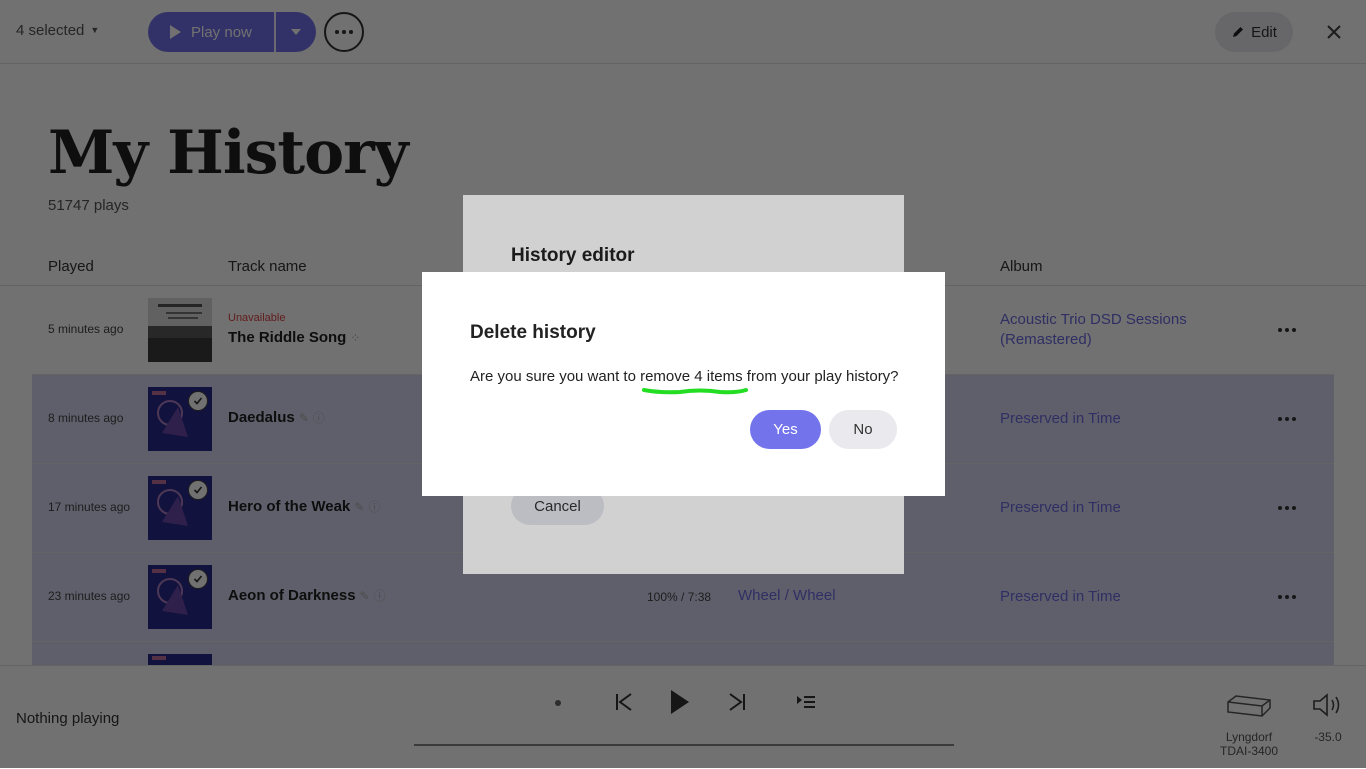  What do you see at coordinates (695, 391) in the screenshot?
I see `highlight-annotation` at bounding box center [695, 391].